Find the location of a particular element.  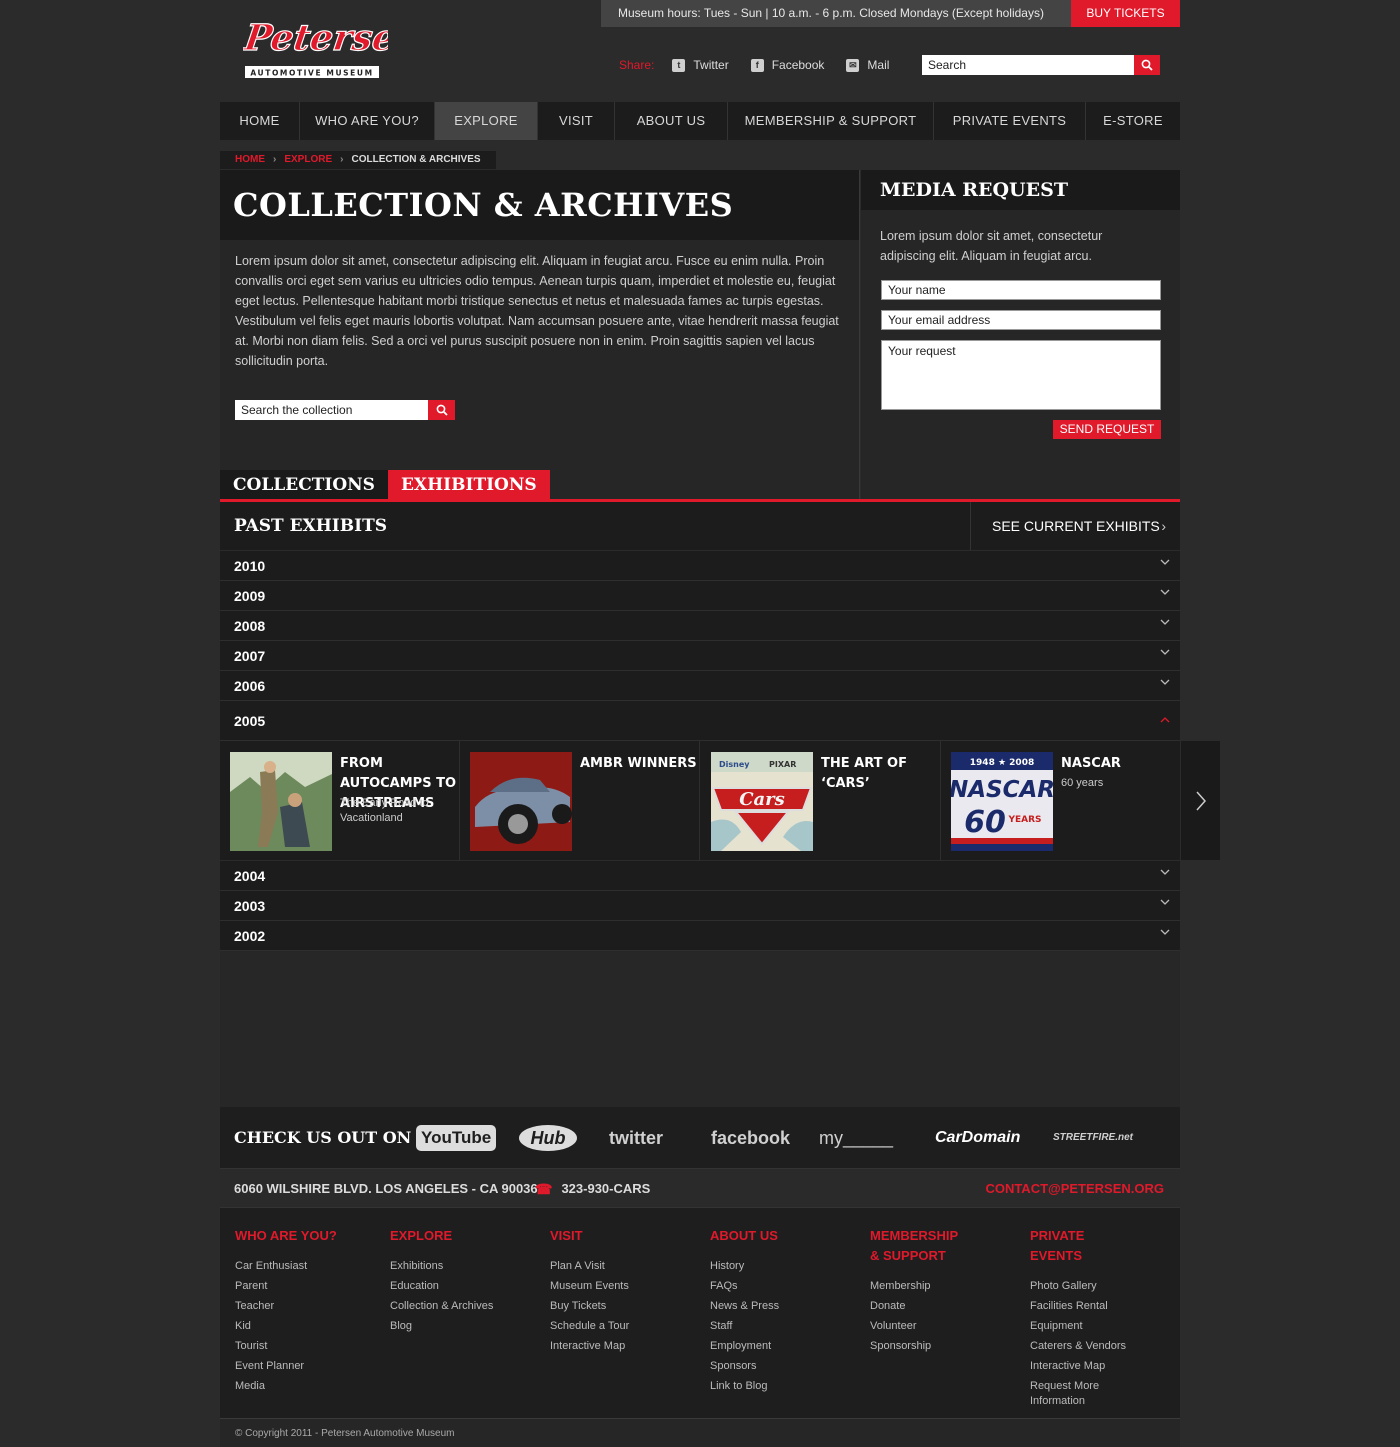

footer-link: Link to Blog is located at coordinates (780, 1386).